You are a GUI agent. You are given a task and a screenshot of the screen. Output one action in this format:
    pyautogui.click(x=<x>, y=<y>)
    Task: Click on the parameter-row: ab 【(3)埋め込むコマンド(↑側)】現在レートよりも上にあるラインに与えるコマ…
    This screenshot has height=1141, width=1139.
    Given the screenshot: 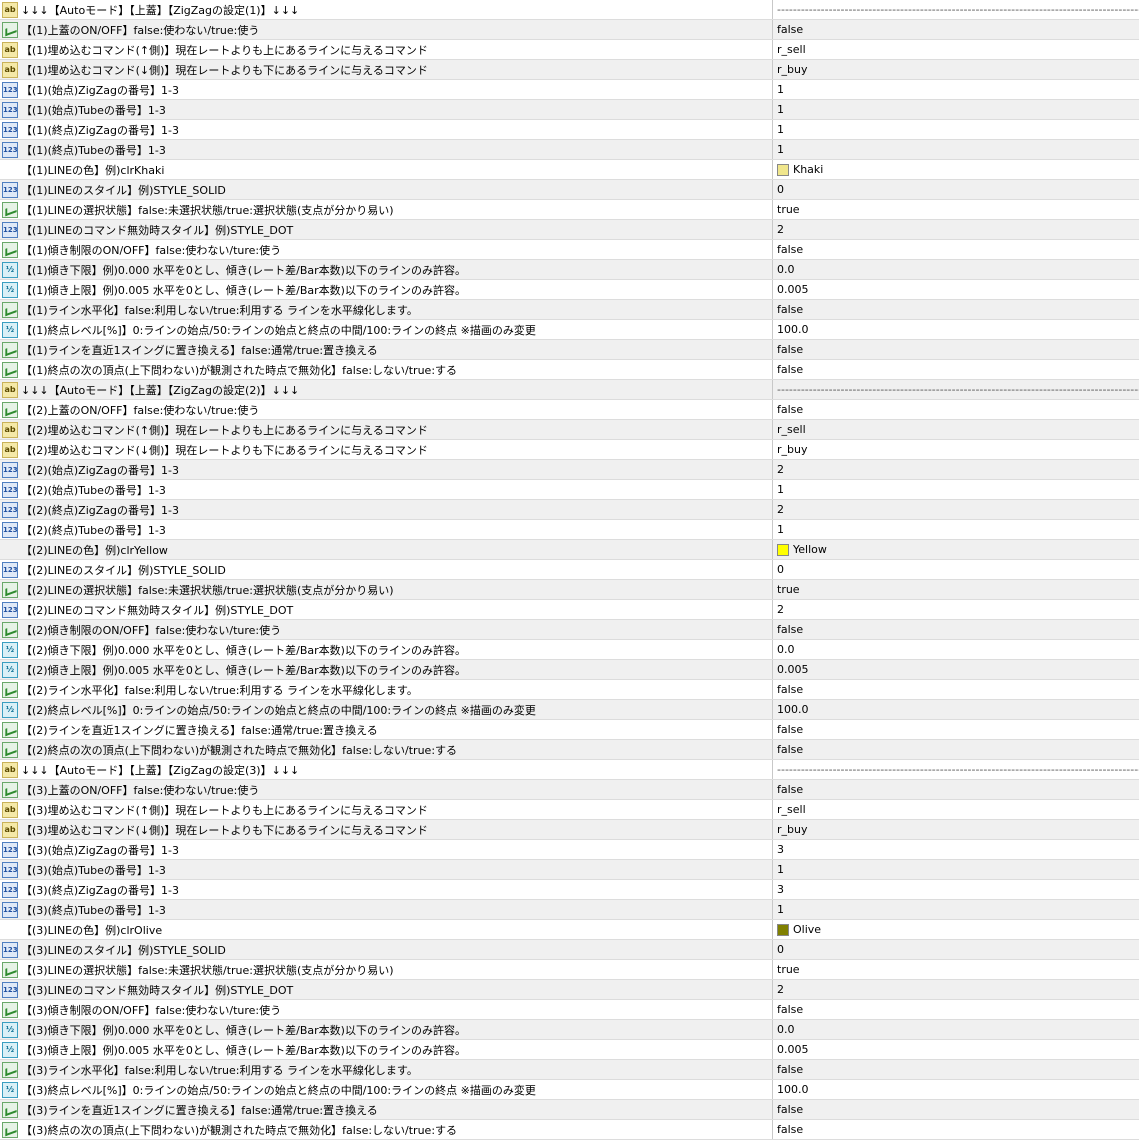 What is the action you would take?
    pyautogui.click(x=569, y=810)
    